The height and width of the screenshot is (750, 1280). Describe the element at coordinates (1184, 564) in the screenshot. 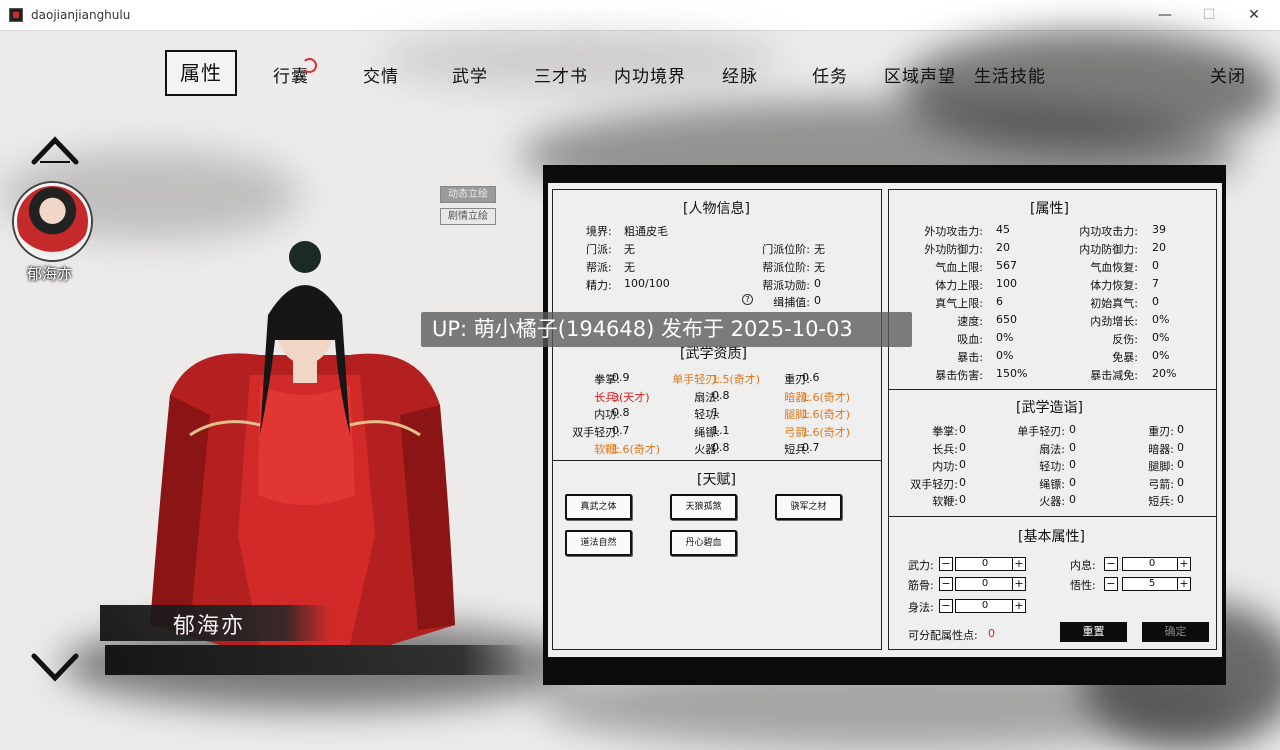

I see `neixi-plus-button: +` at that location.